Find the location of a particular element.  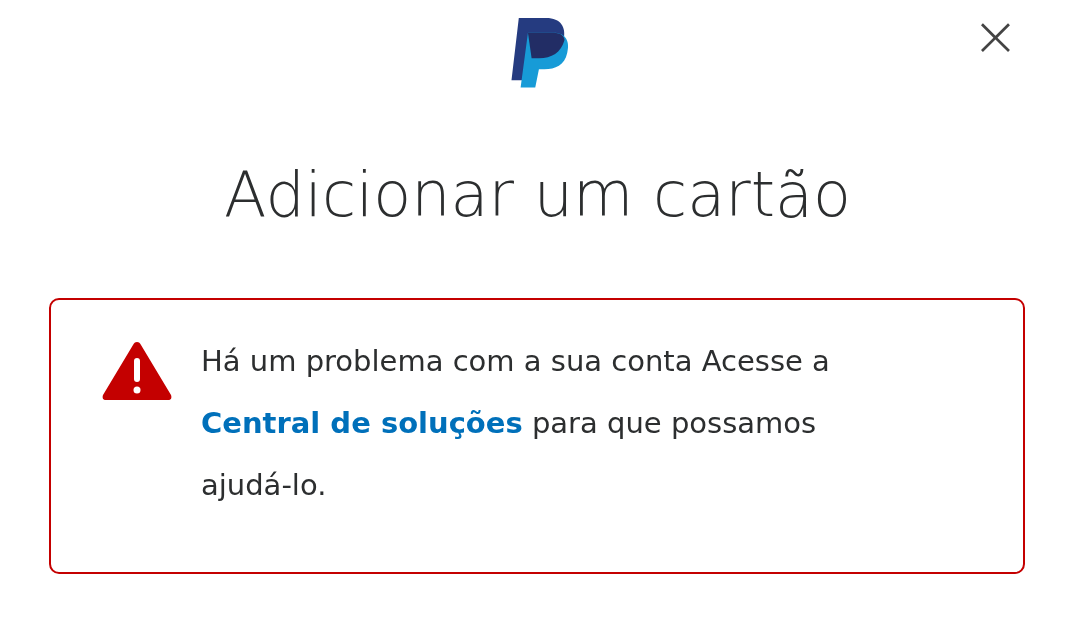

page-title: Adicionar um cartão is located at coordinates (537, 195).